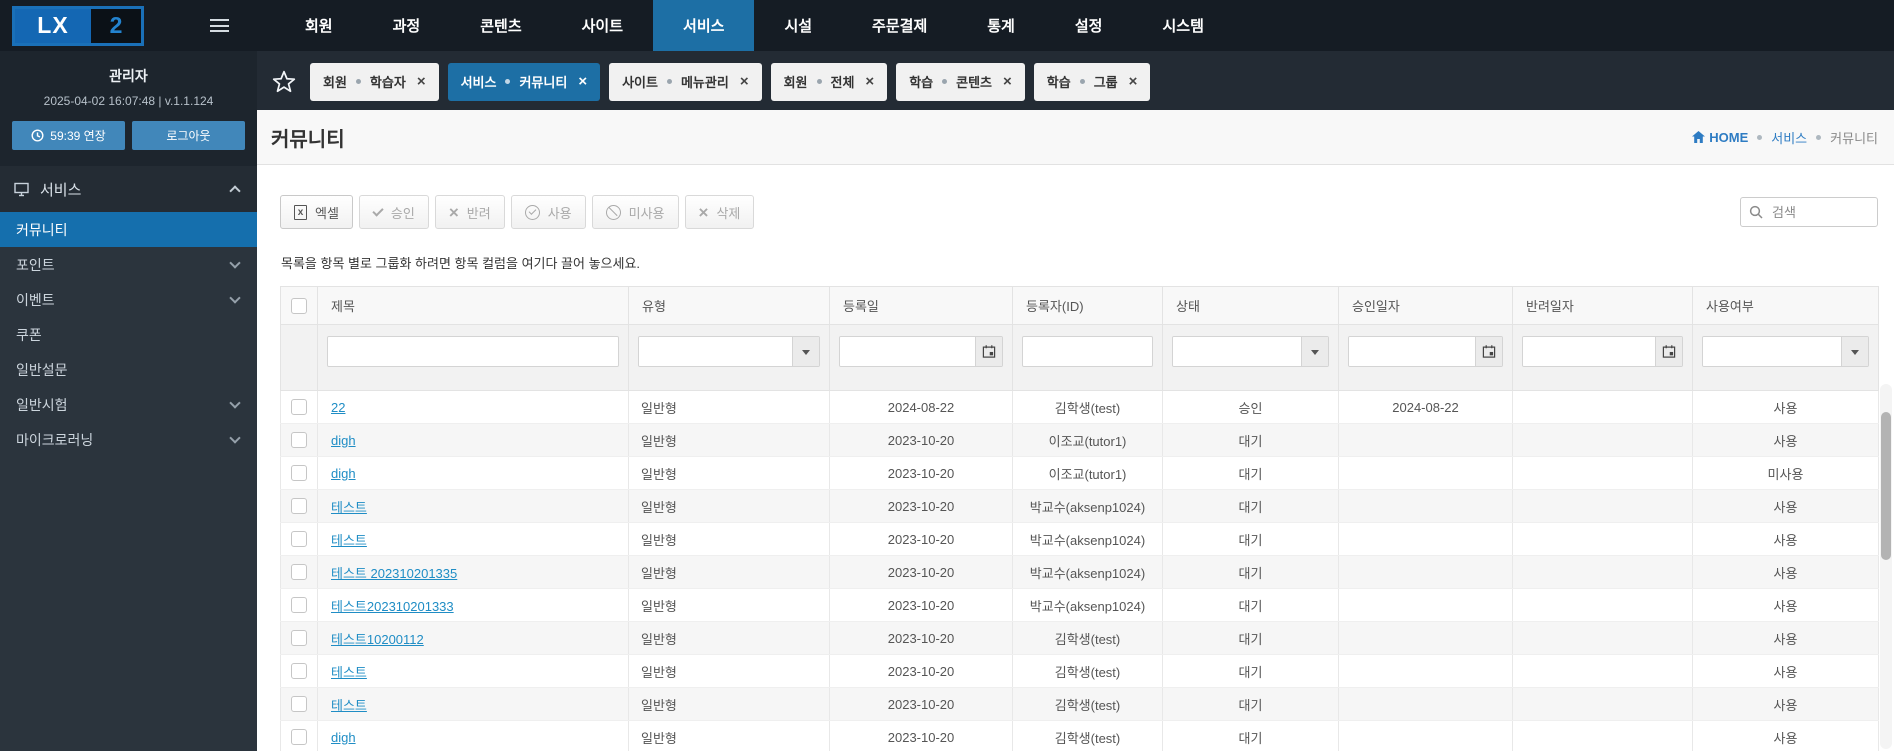 This screenshot has height=751, width=1894. What do you see at coordinates (685, 81) in the screenshot?
I see `open-tab: 사이트 메뉴관리 ×` at bounding box center [685, 81].